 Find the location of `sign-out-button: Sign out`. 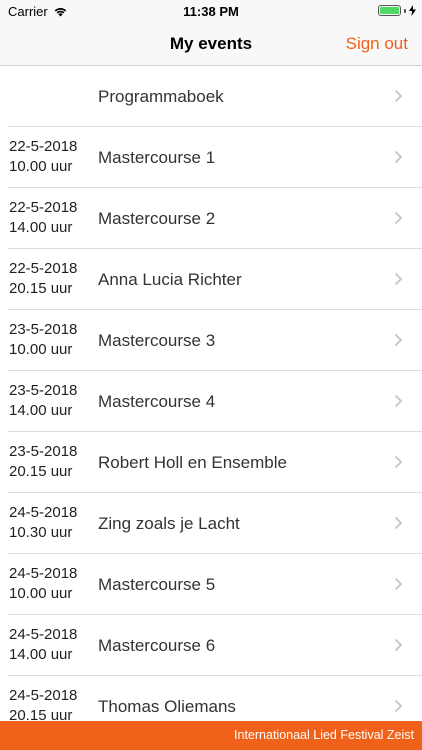

sign-out-button: Sign out is located at coordinates (377, 44).